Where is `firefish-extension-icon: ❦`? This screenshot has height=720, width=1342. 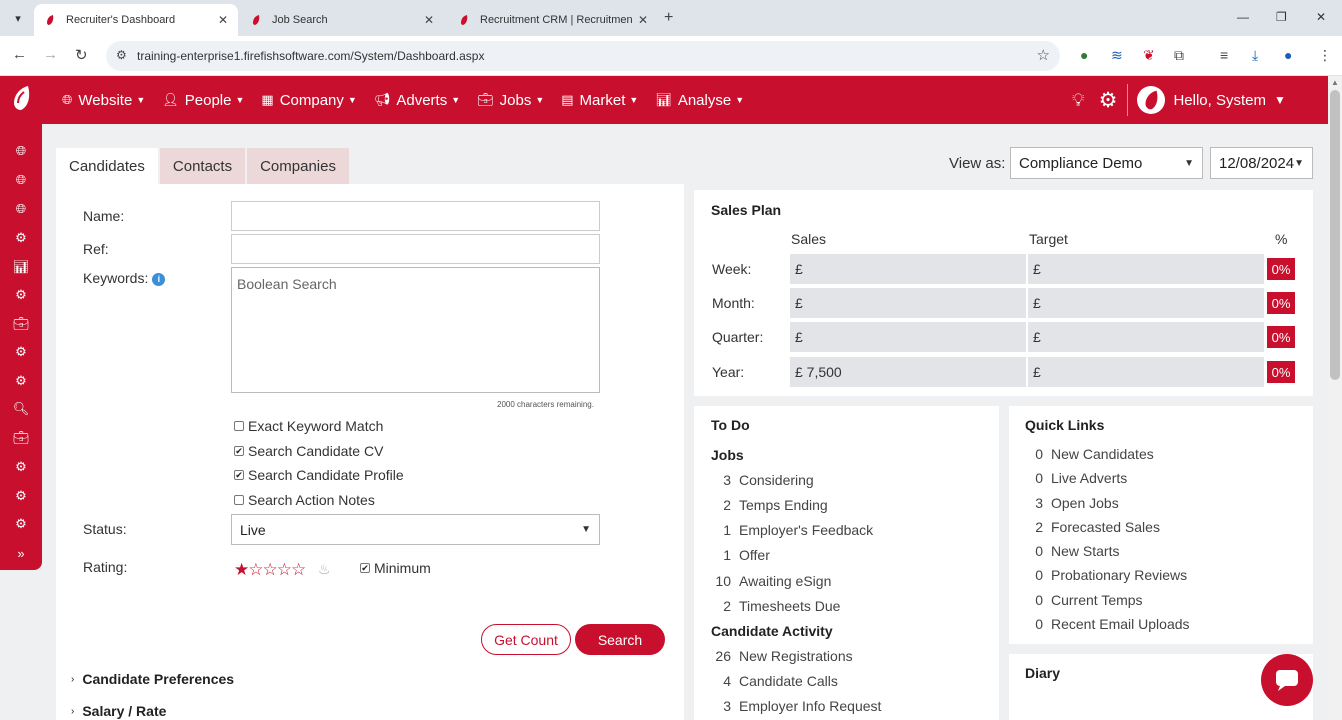 firefish-extension-icon: ❦ is located at coordinates (1149, 55).